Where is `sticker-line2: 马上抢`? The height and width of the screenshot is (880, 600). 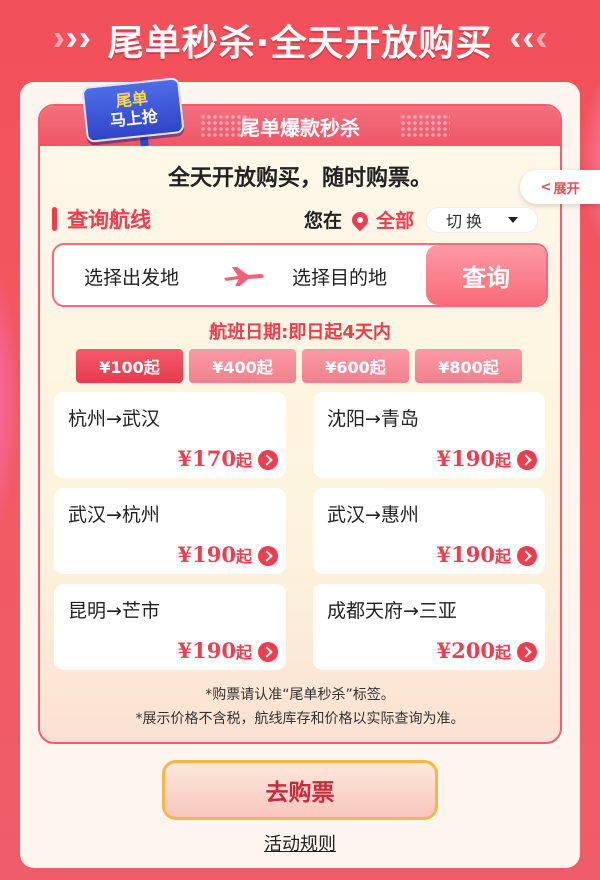 sticker-line2: 马上抢 is located at coordinates (134, 118).